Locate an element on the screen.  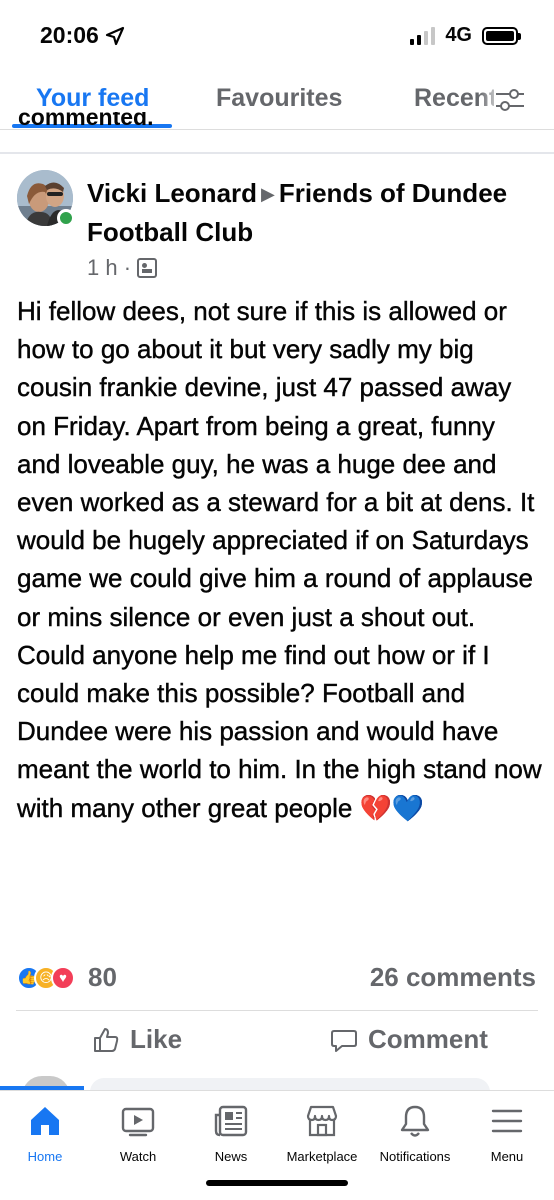
battery-icon is located at coordinates (501, 35).